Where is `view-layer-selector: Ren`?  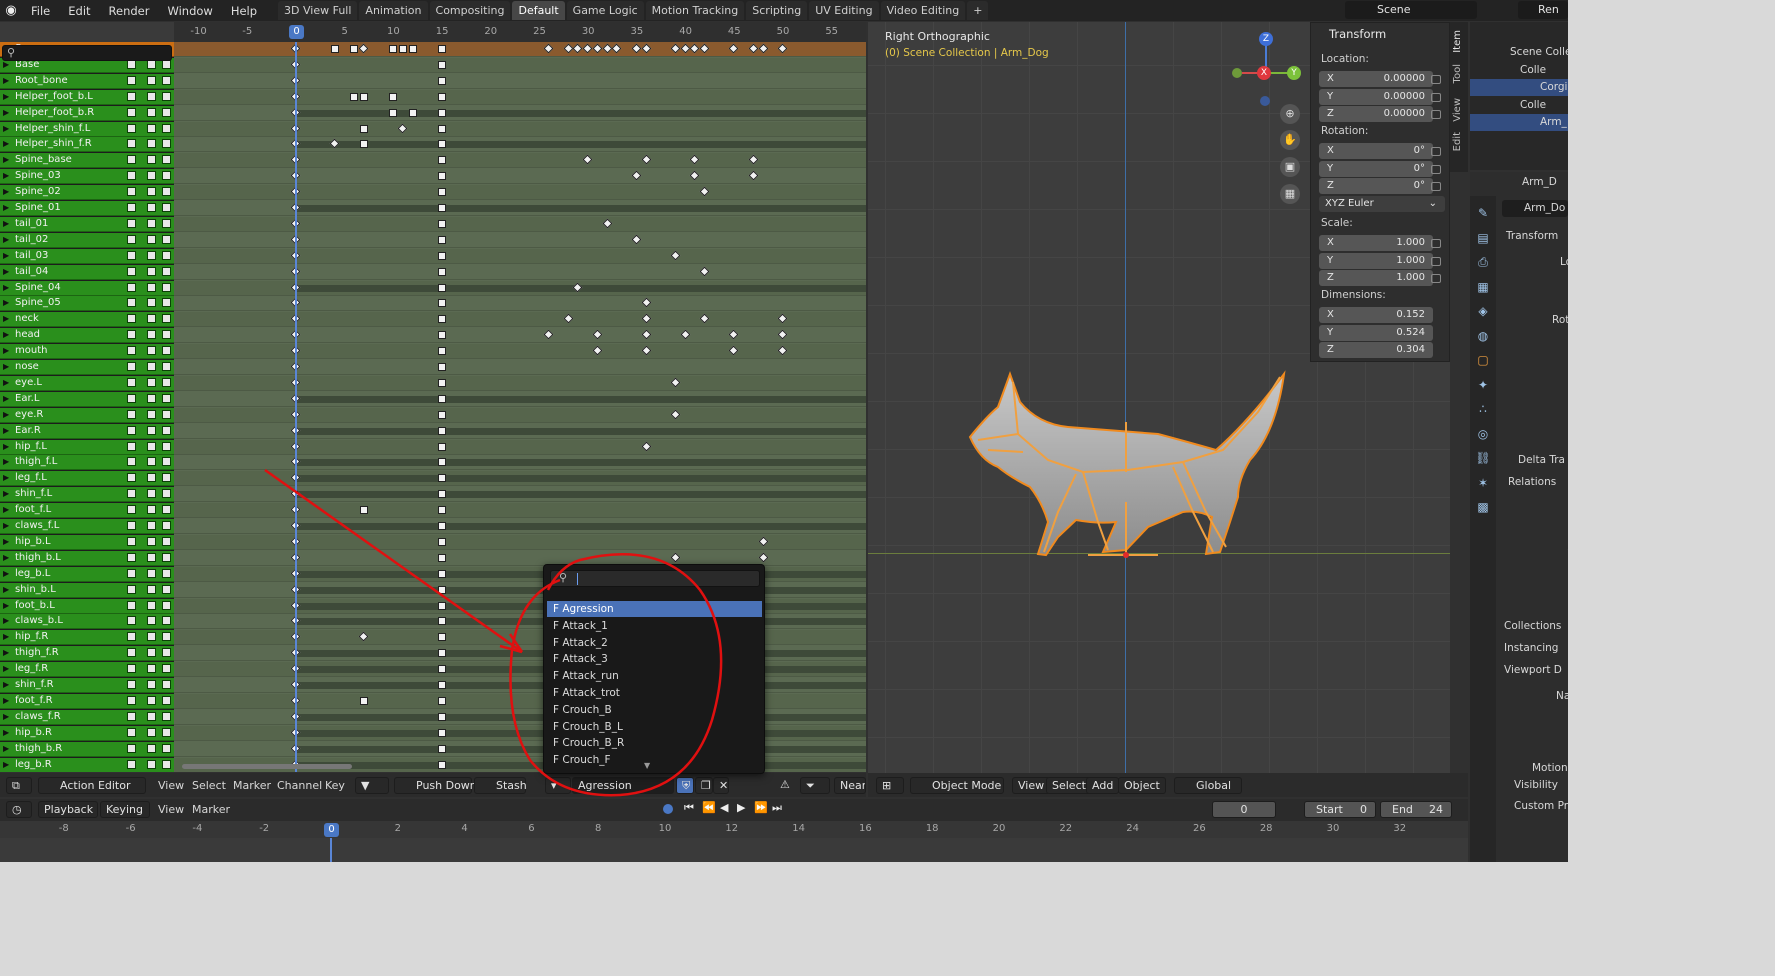
view-layer-selector: Ren is located at coordinates (1543, 10).